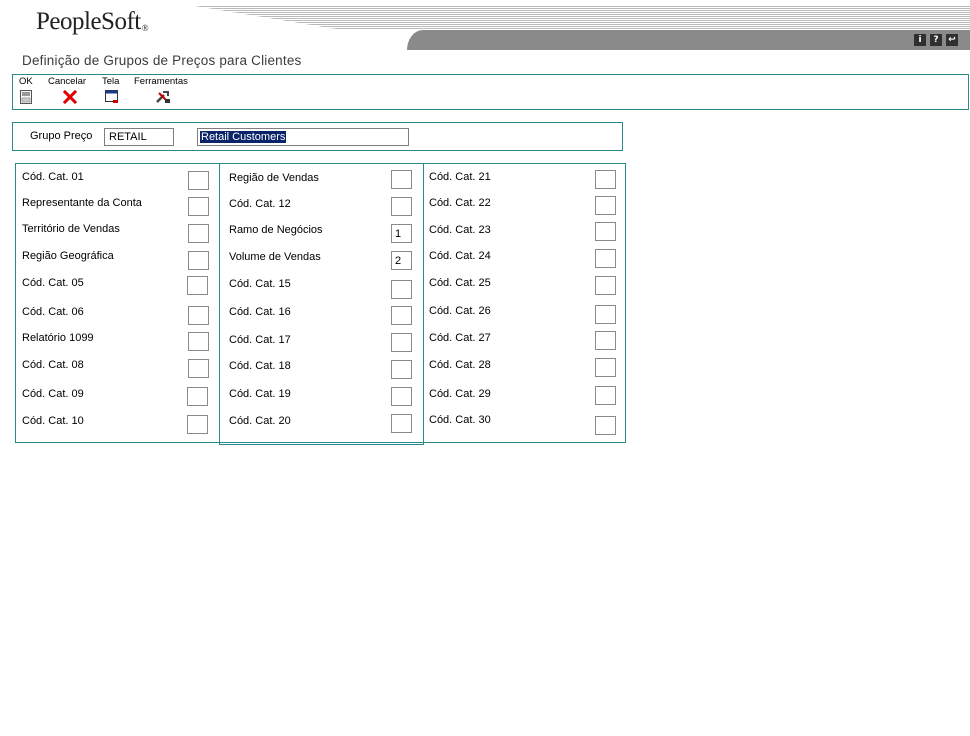 Image resolution: width=970 pixels, height=736 pixels. Describe the element at coordinates (460, 230) in the screenshot. I see `category-label-23: Cód. Cat. 23` at that location.